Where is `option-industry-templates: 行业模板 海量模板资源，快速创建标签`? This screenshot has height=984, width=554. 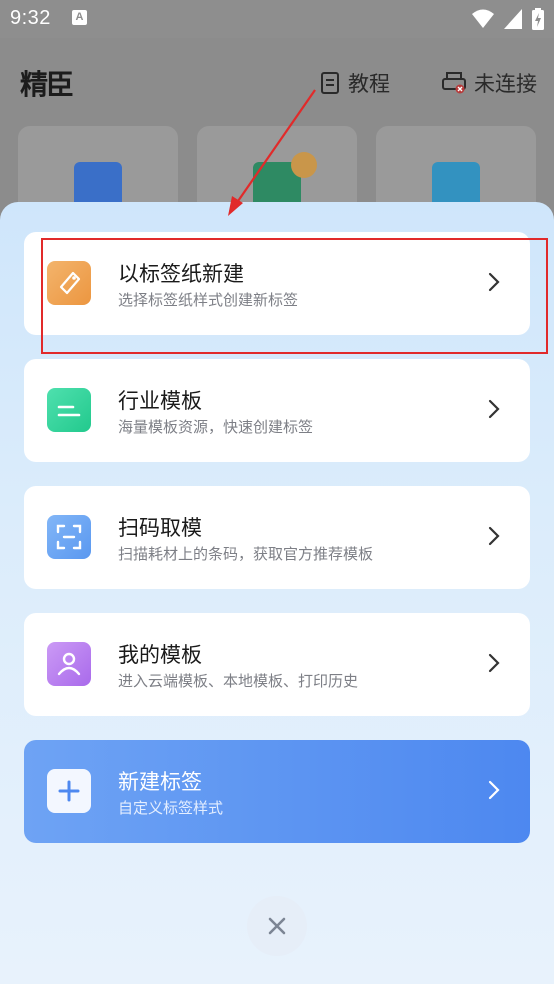 option-industry-templates: 行业模板 海量模板资源，快速创建标签 is located at coordinates (277, 410).